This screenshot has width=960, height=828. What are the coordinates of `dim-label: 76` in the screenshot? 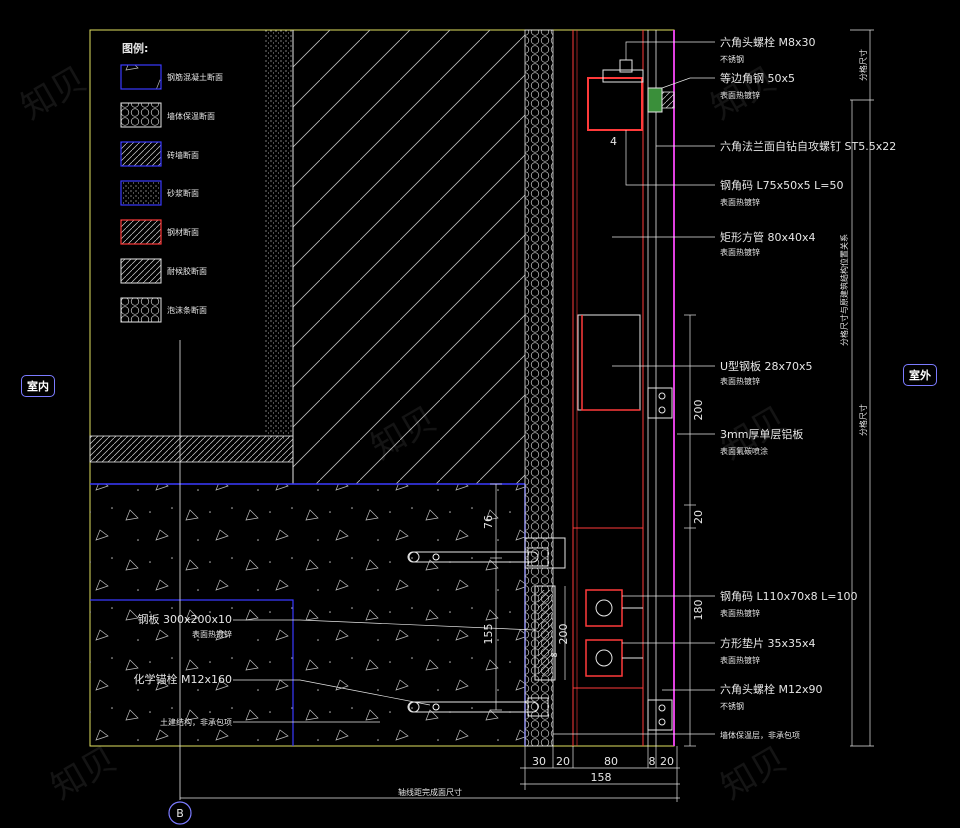 It's located at (488, 522).